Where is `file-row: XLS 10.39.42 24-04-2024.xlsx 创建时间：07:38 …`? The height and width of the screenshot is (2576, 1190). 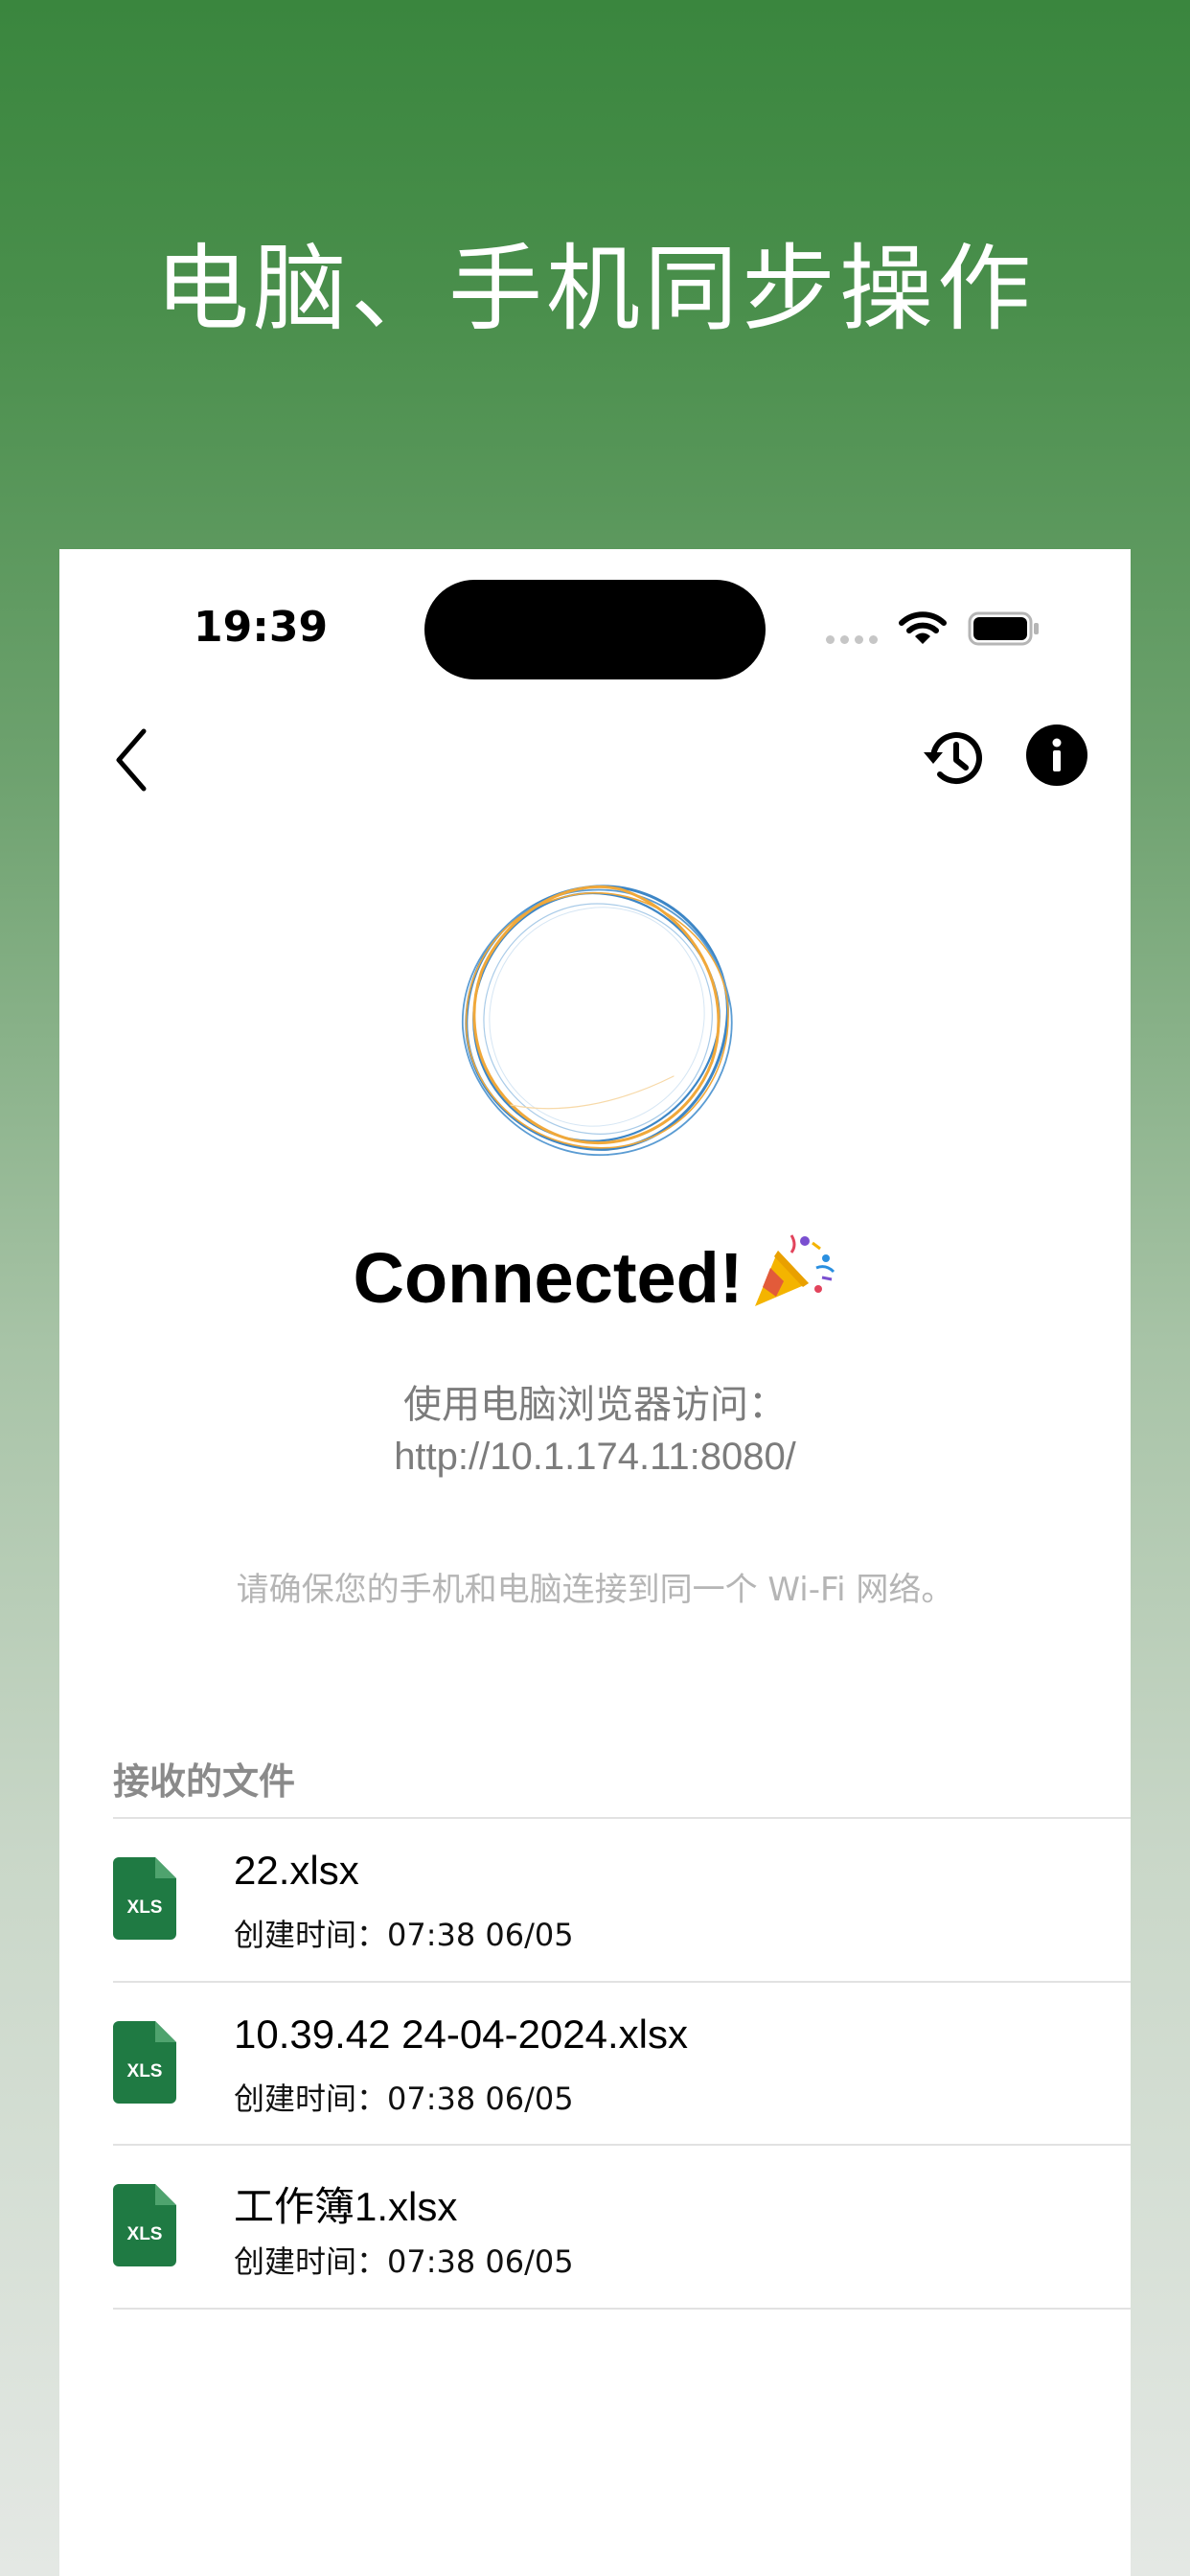 file-row: XLS 10.39.42 24-04-2024.xlsx 创建时间：07:38 … is located at coordinates (595, 2064).